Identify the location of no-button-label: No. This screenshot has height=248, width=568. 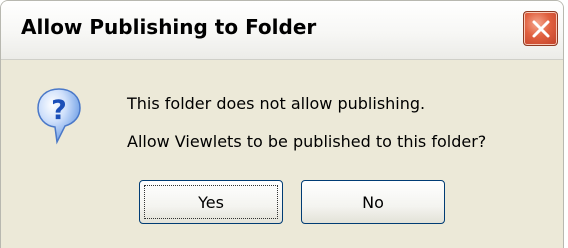
(373, 202).